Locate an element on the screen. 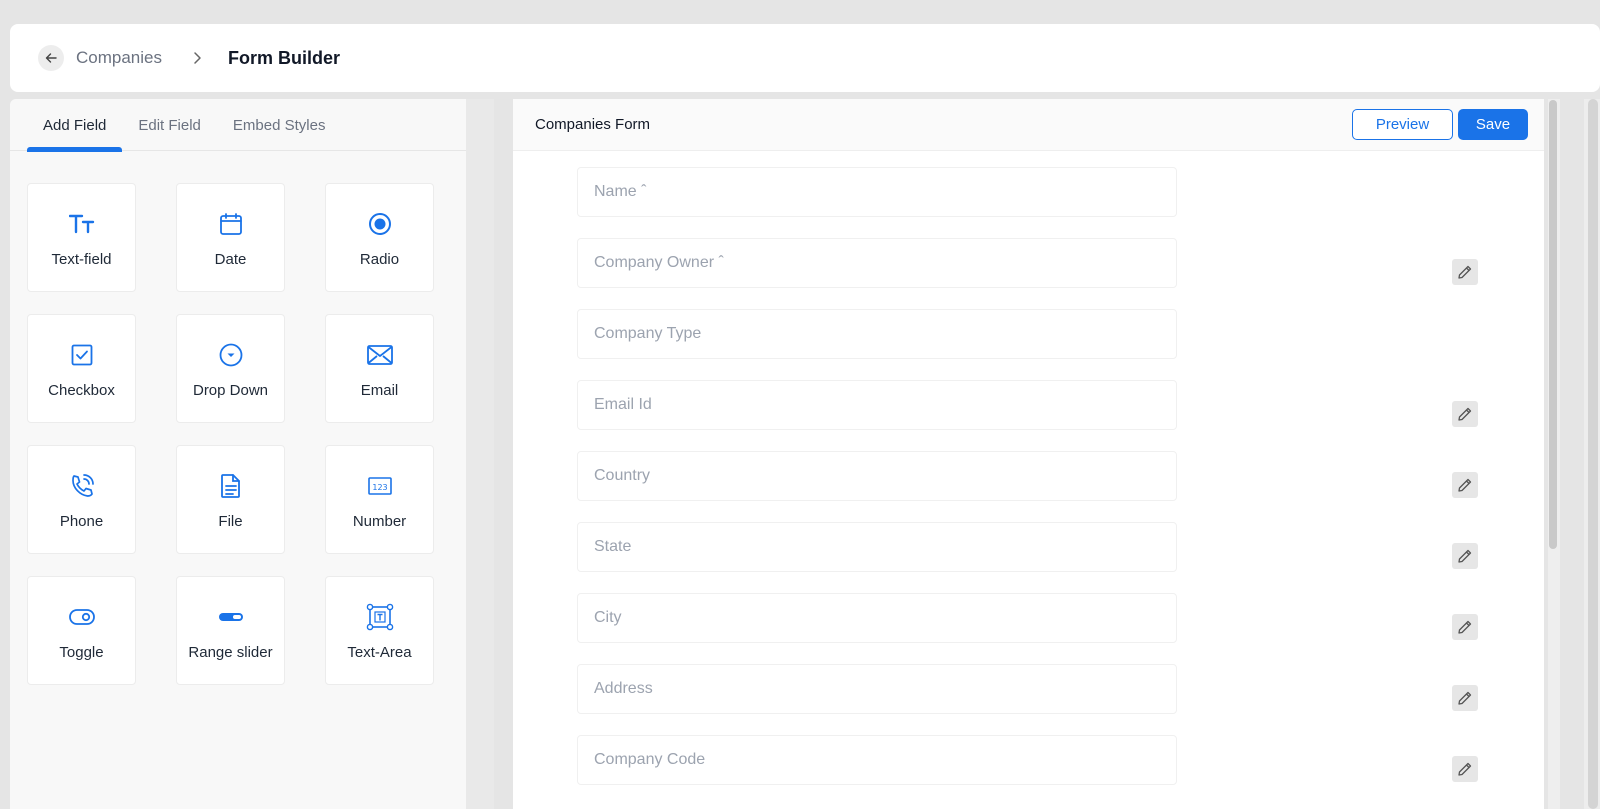 This screenshot has height=809, width=1600. page-title: Form Builder is located at coordinates (284, 57).